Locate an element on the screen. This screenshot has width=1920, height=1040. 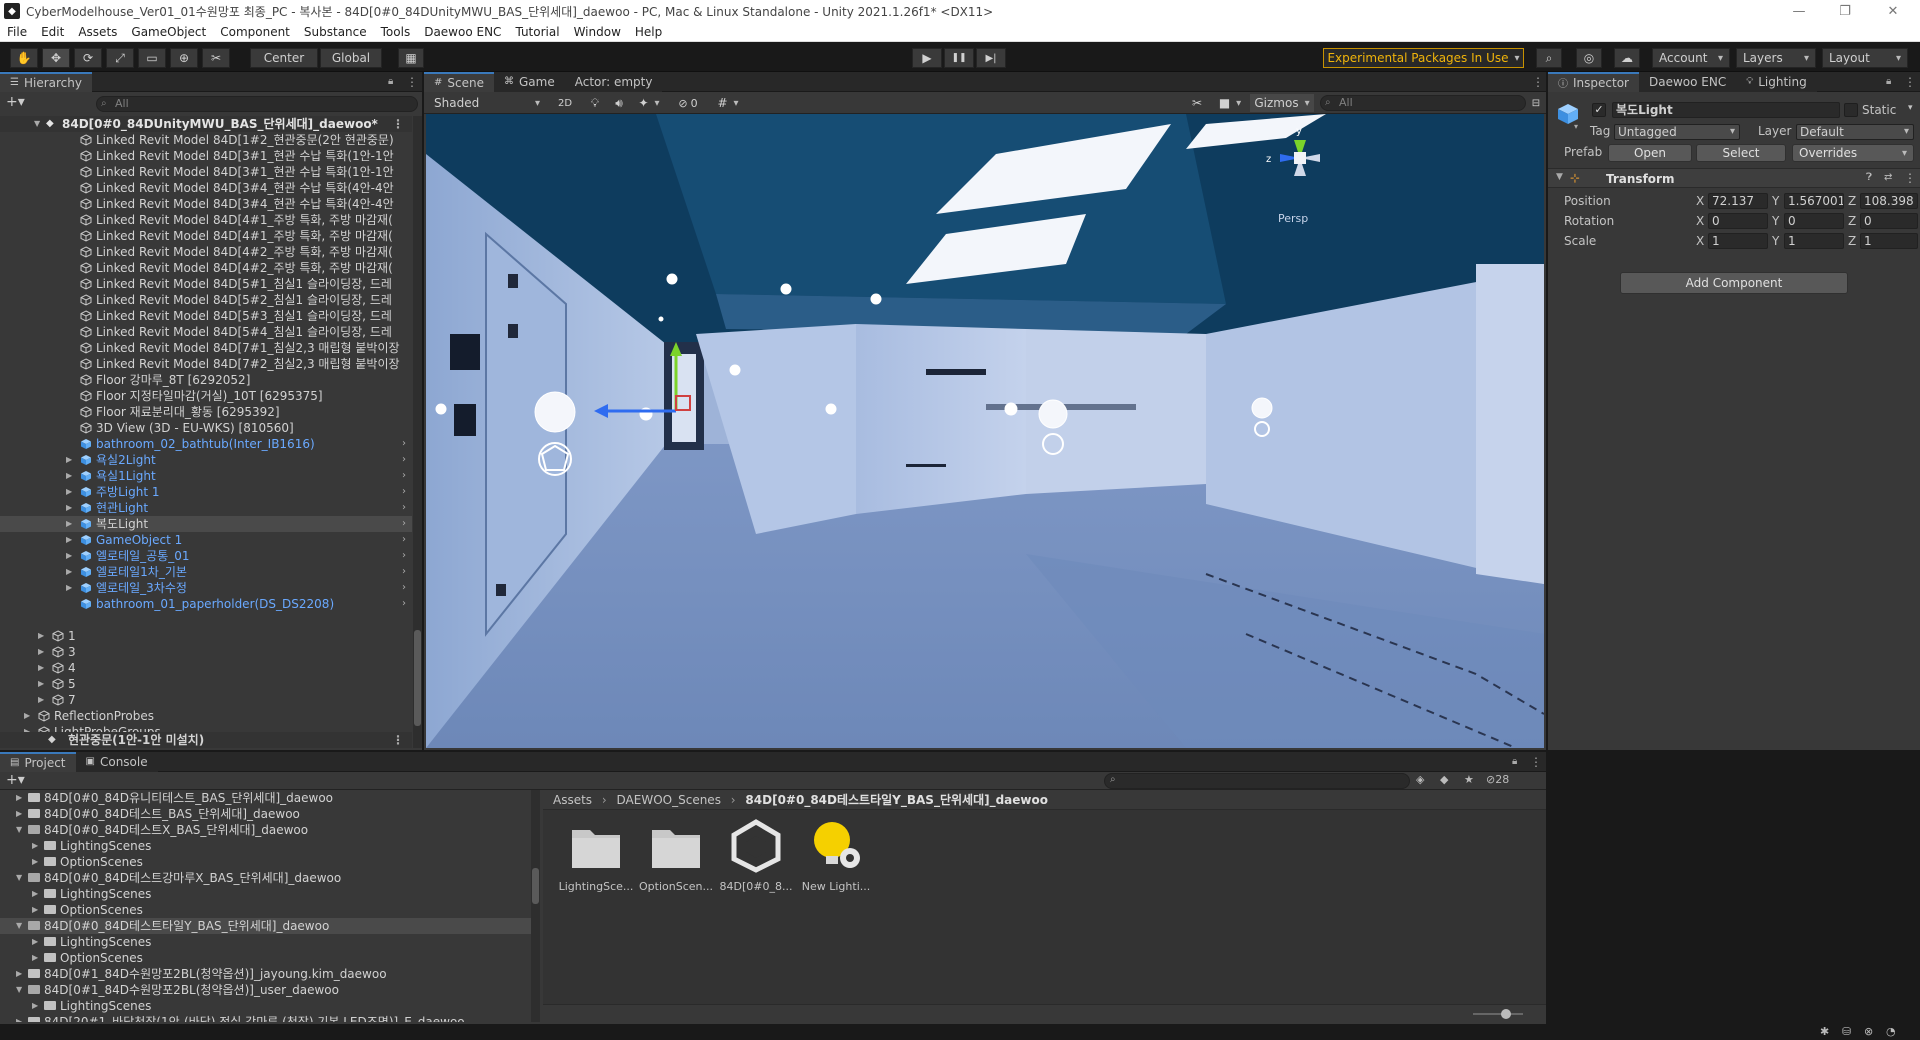
project-search-input: ⌕ is located at coordinates (1257, 781).